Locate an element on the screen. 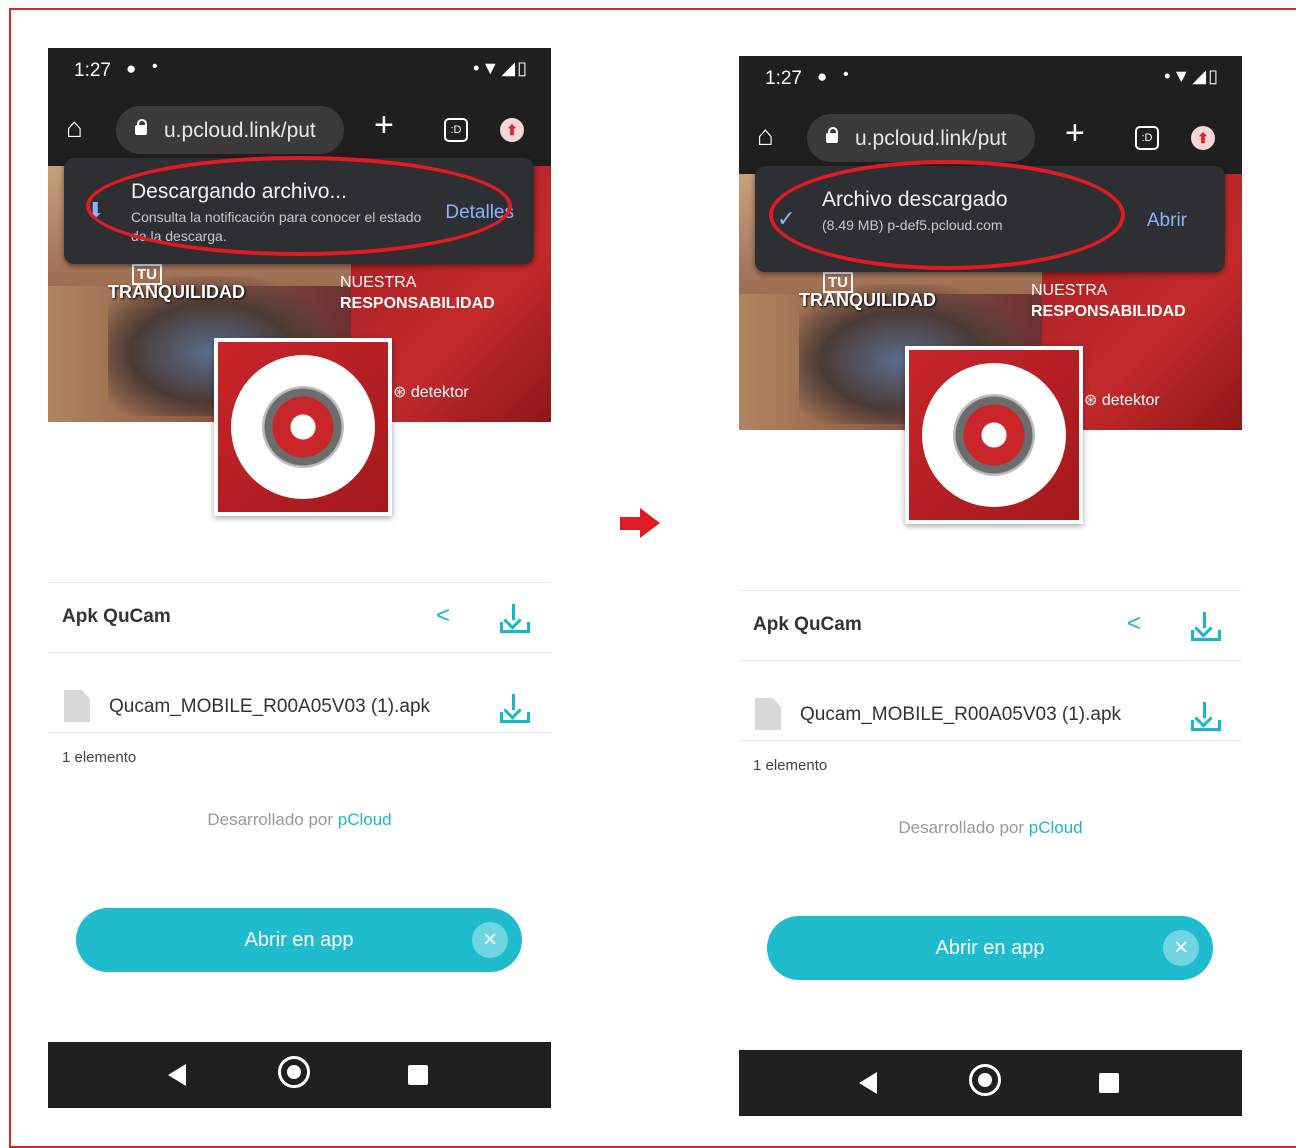  arrow-right-icon is located at coordinates (640, 523).